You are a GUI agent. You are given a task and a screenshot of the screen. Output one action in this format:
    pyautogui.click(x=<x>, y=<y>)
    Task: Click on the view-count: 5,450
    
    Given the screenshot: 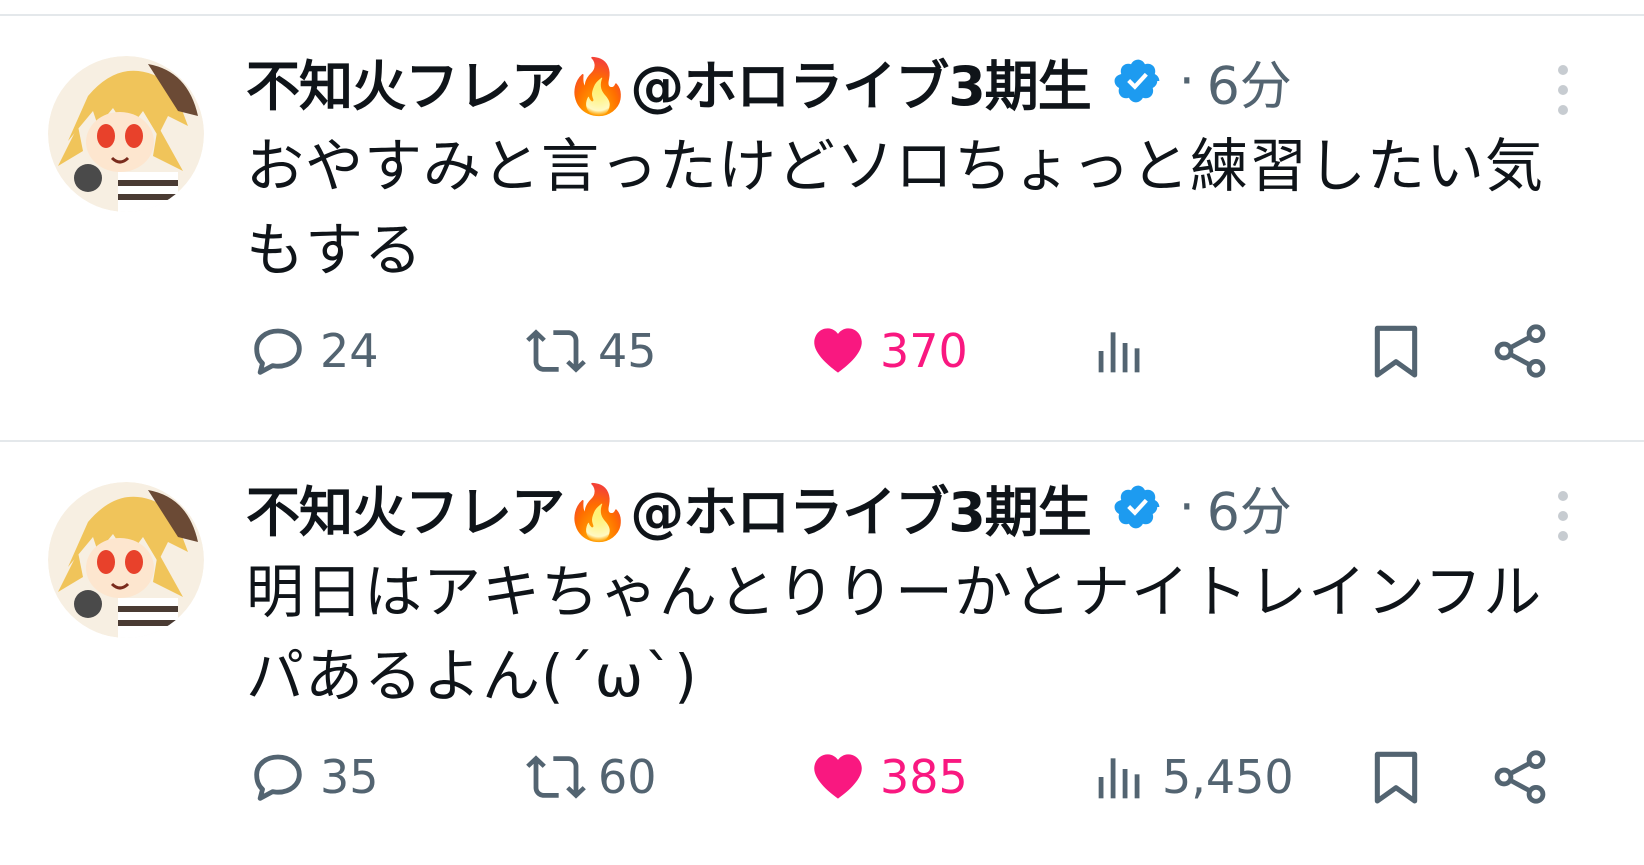 What is the action you would take?
    pyautogui.click(x=1228, y=777)
    